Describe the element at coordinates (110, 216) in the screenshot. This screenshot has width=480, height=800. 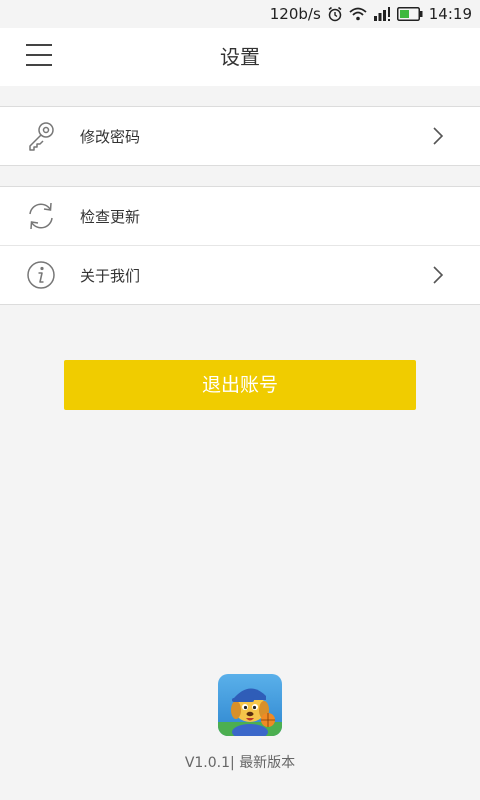
I see `check-update-label: 检查更新` at that location.